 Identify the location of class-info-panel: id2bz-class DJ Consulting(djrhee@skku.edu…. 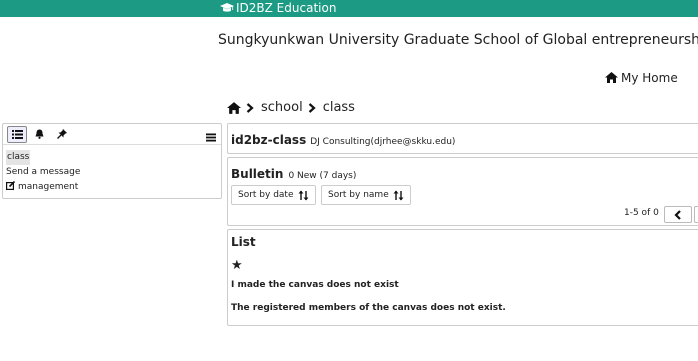
(462, 138).